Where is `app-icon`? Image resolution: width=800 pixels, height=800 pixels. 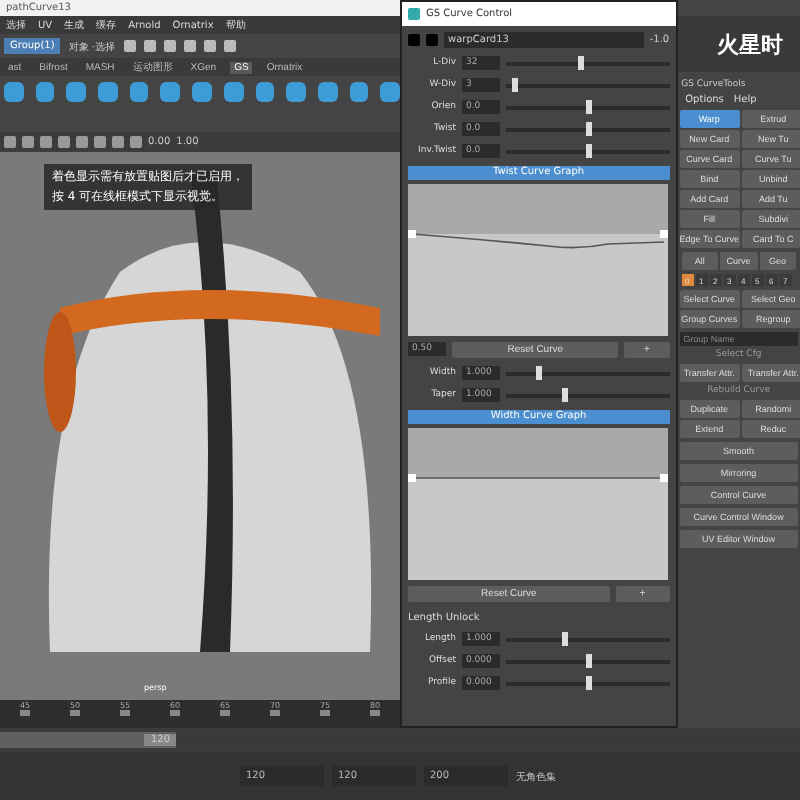
app-icon is located at coordinates (414, 14).